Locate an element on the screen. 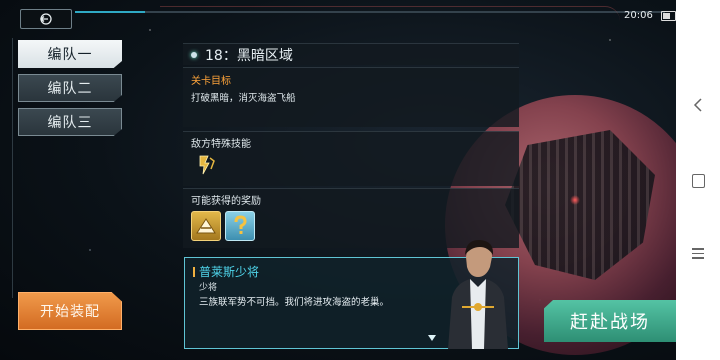  station-light is located at coordinates (575, 200).